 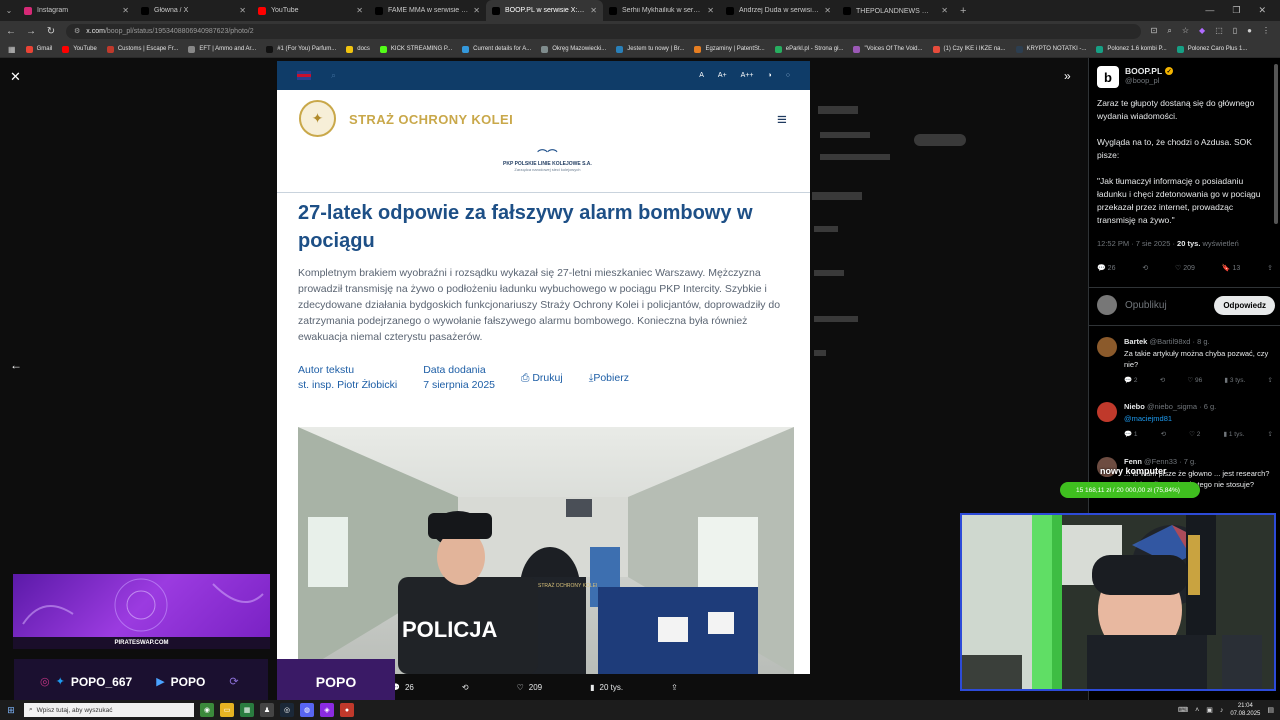 I want to click on viewer-like-button: ♡ 209, so click(x=530, y=687).